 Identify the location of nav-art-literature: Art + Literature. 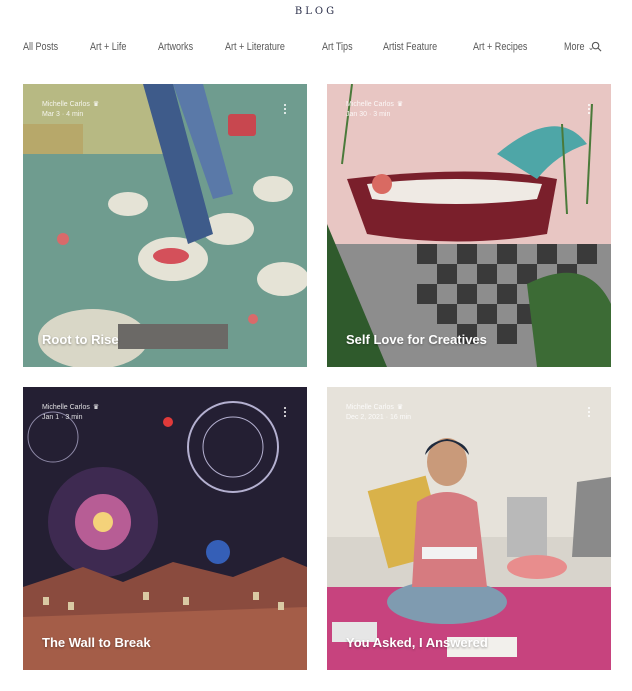
(255, 47).